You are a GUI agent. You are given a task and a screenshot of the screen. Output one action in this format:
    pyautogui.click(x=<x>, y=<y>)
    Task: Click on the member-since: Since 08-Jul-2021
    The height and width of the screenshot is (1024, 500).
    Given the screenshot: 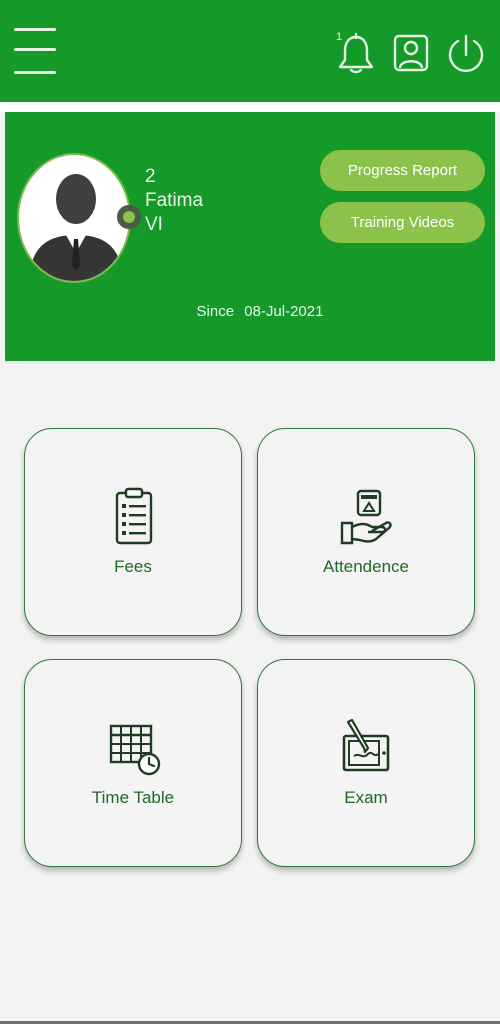 What is the action you would take?
    pyautogui.click(x=250, y=311)
    